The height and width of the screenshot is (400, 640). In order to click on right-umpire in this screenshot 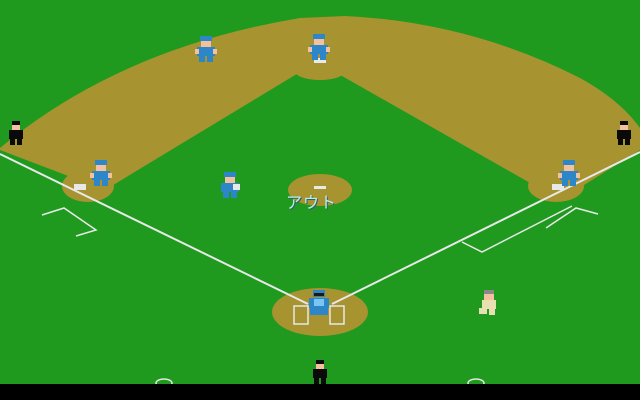, I will do `click(624, 133)`.